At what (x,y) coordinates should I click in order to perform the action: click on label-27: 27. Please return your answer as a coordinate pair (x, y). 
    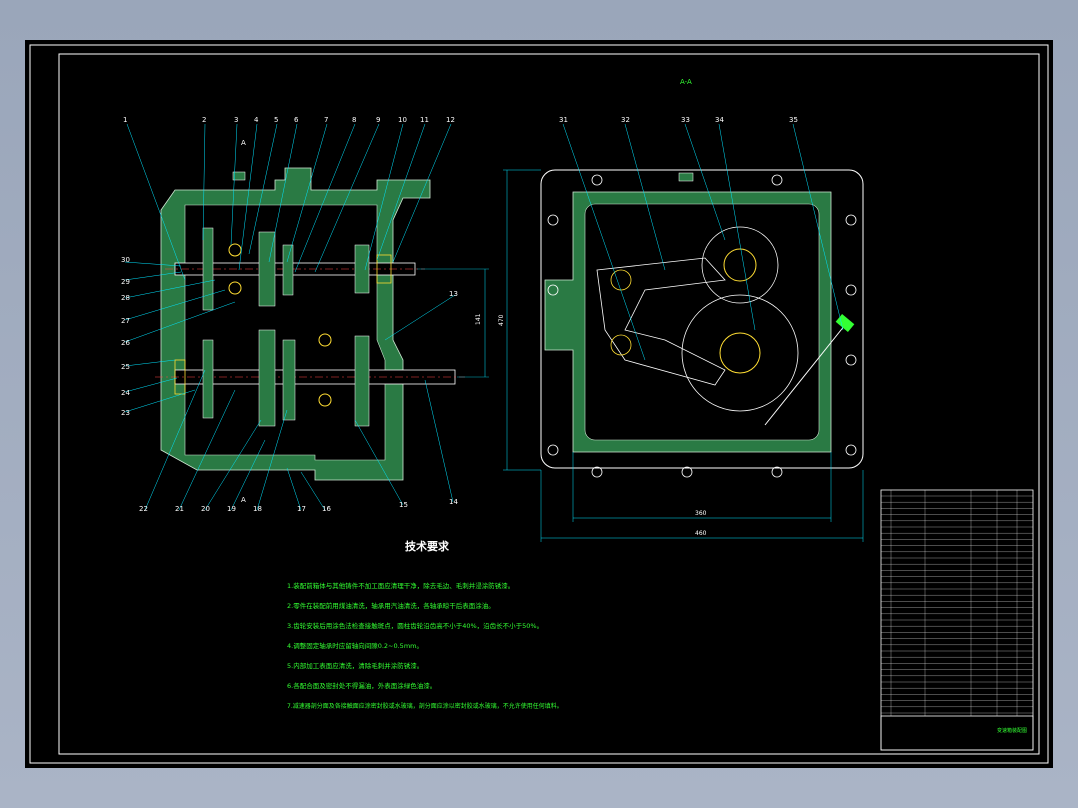
    Looking at the image, I should click on (125, 321).